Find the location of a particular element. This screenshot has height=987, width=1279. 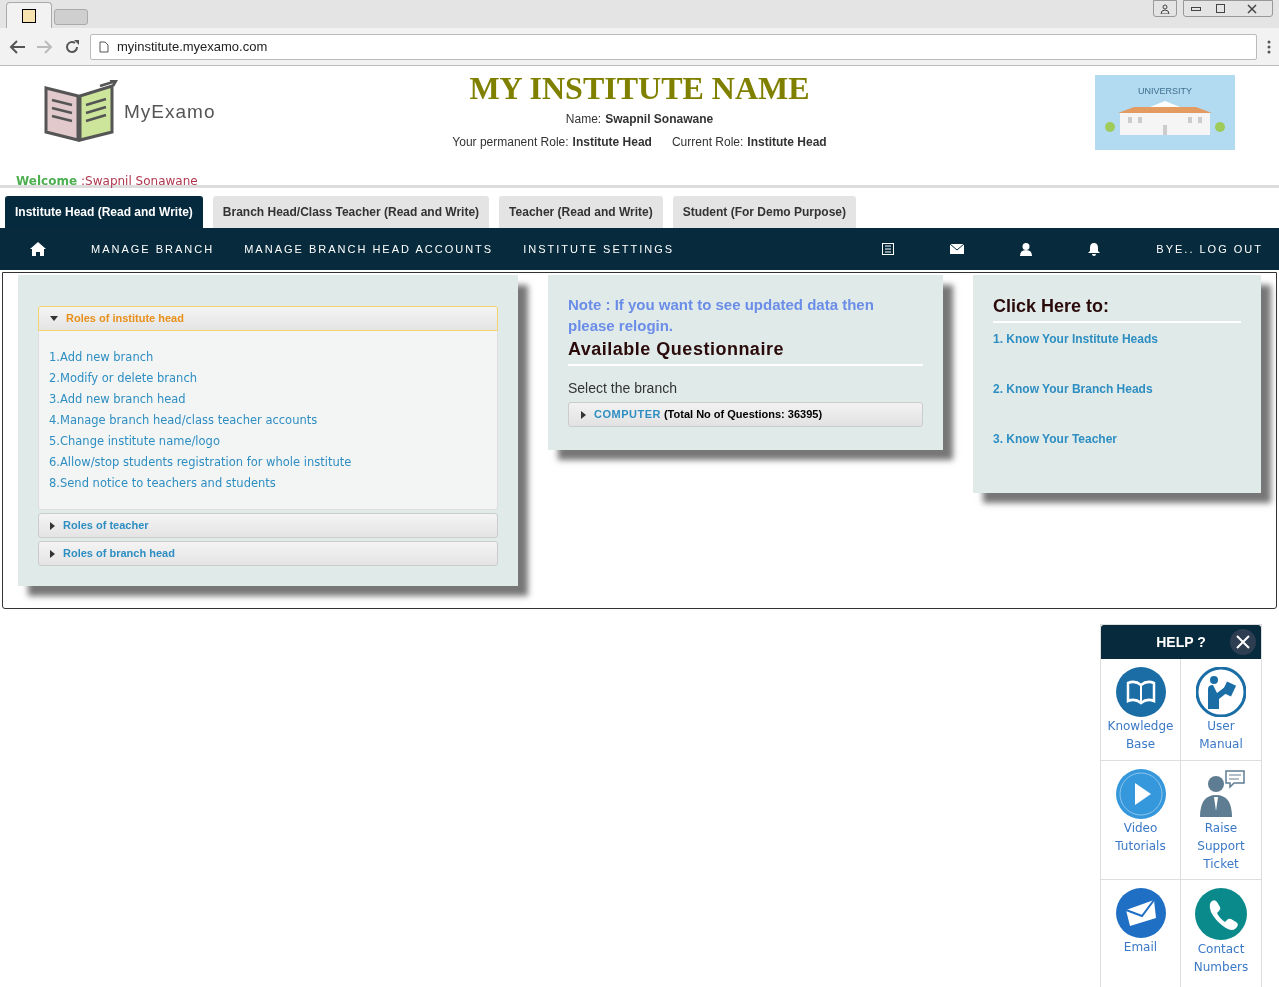

accordion-header: Roles of branch head is located at coordinates (268, 553).